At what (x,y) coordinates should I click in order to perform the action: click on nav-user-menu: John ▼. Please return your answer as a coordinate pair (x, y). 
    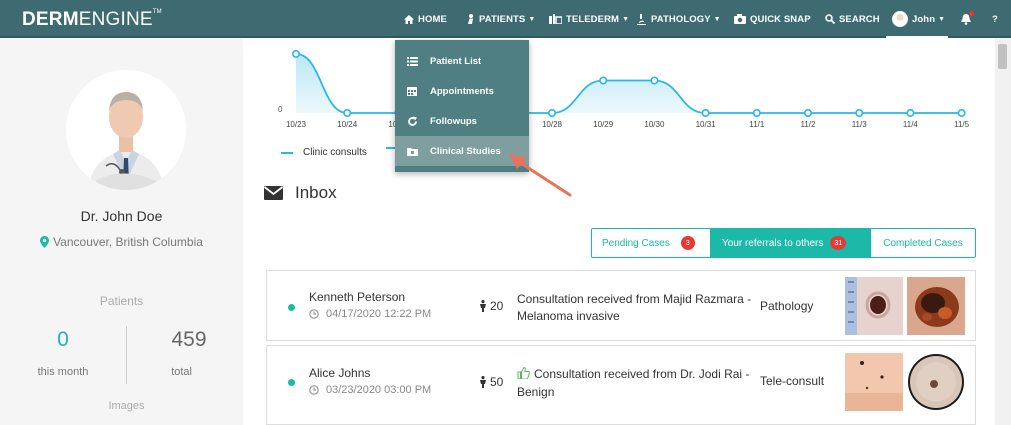
    Looking at the image, I should click on (918, 19).